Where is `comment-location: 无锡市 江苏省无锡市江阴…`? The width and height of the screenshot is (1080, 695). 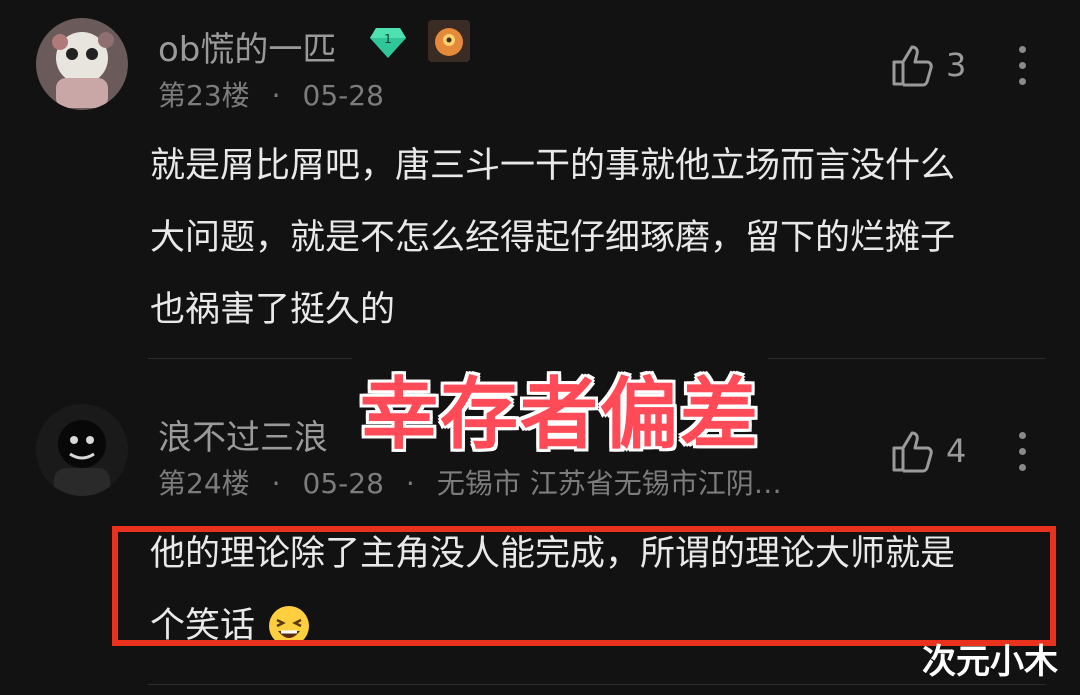 comment-location: 无锡市 江苏省无锡市江阴… is located at coordinates (609, 483).